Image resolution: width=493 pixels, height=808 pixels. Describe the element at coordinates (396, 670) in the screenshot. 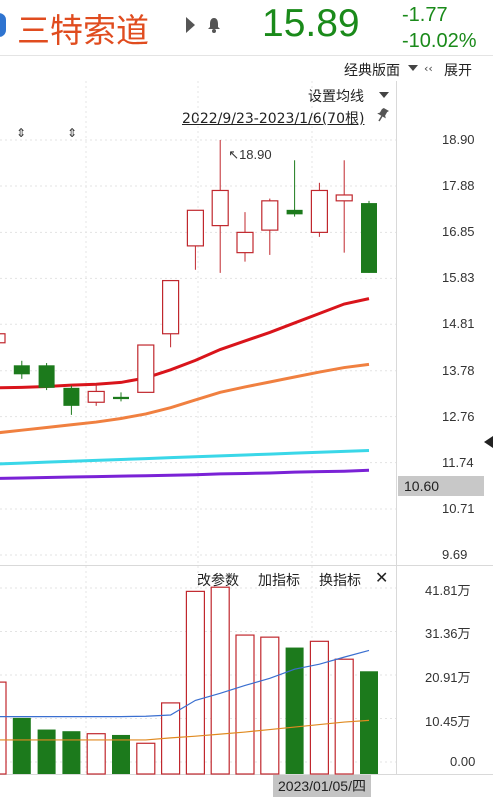

I see `volume-axis-divider` at that location.